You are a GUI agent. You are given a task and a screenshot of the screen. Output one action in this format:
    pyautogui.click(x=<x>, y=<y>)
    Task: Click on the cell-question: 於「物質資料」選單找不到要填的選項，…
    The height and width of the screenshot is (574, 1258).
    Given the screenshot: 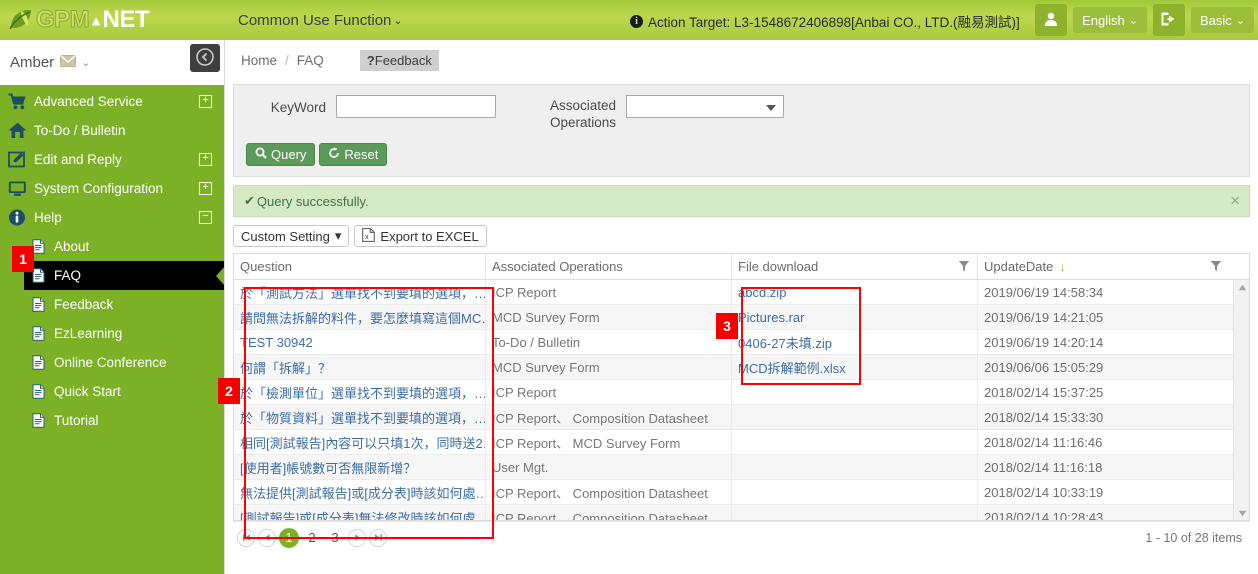 What is the action you would take?
    pyautogui.click(x=360, y=417)
    